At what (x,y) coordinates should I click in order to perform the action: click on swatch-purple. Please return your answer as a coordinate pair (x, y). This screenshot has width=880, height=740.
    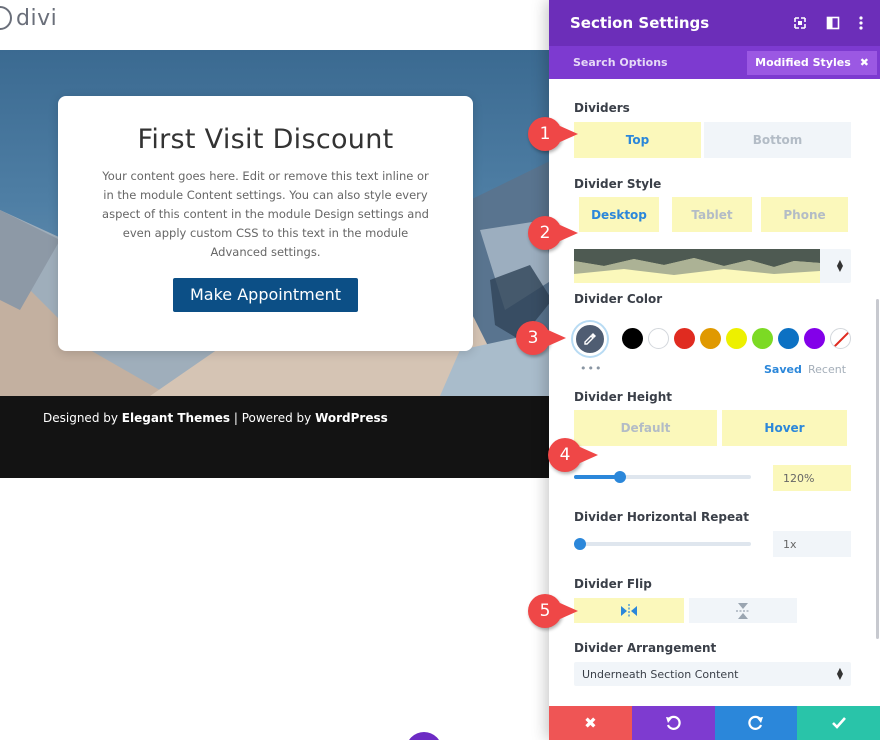
    Looking at the image, I should click on (814, 338).